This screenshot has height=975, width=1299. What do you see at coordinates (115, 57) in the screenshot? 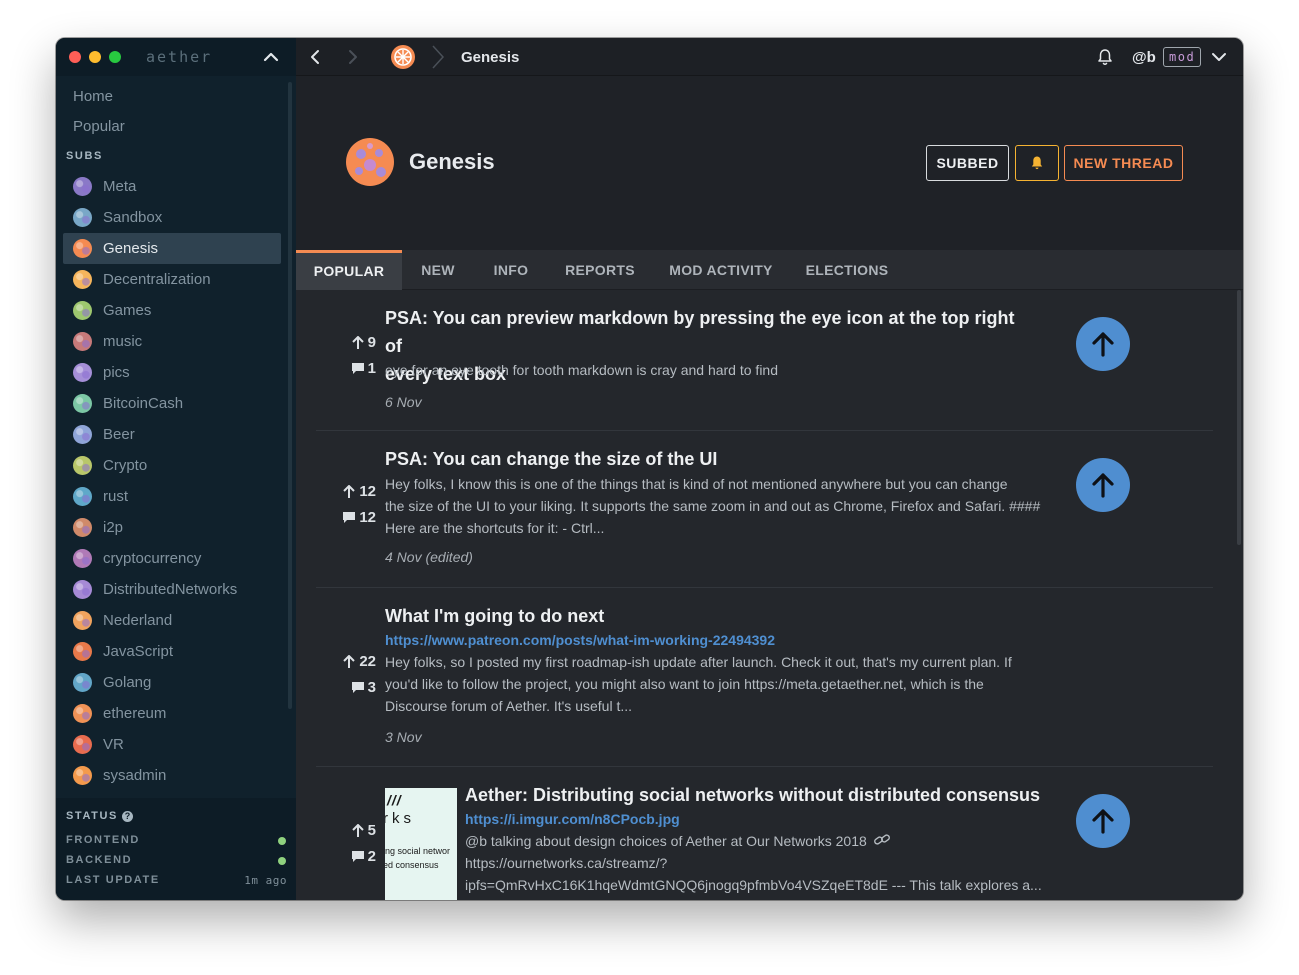
I see `zoom-window-button` at bounding box center [115, 57].